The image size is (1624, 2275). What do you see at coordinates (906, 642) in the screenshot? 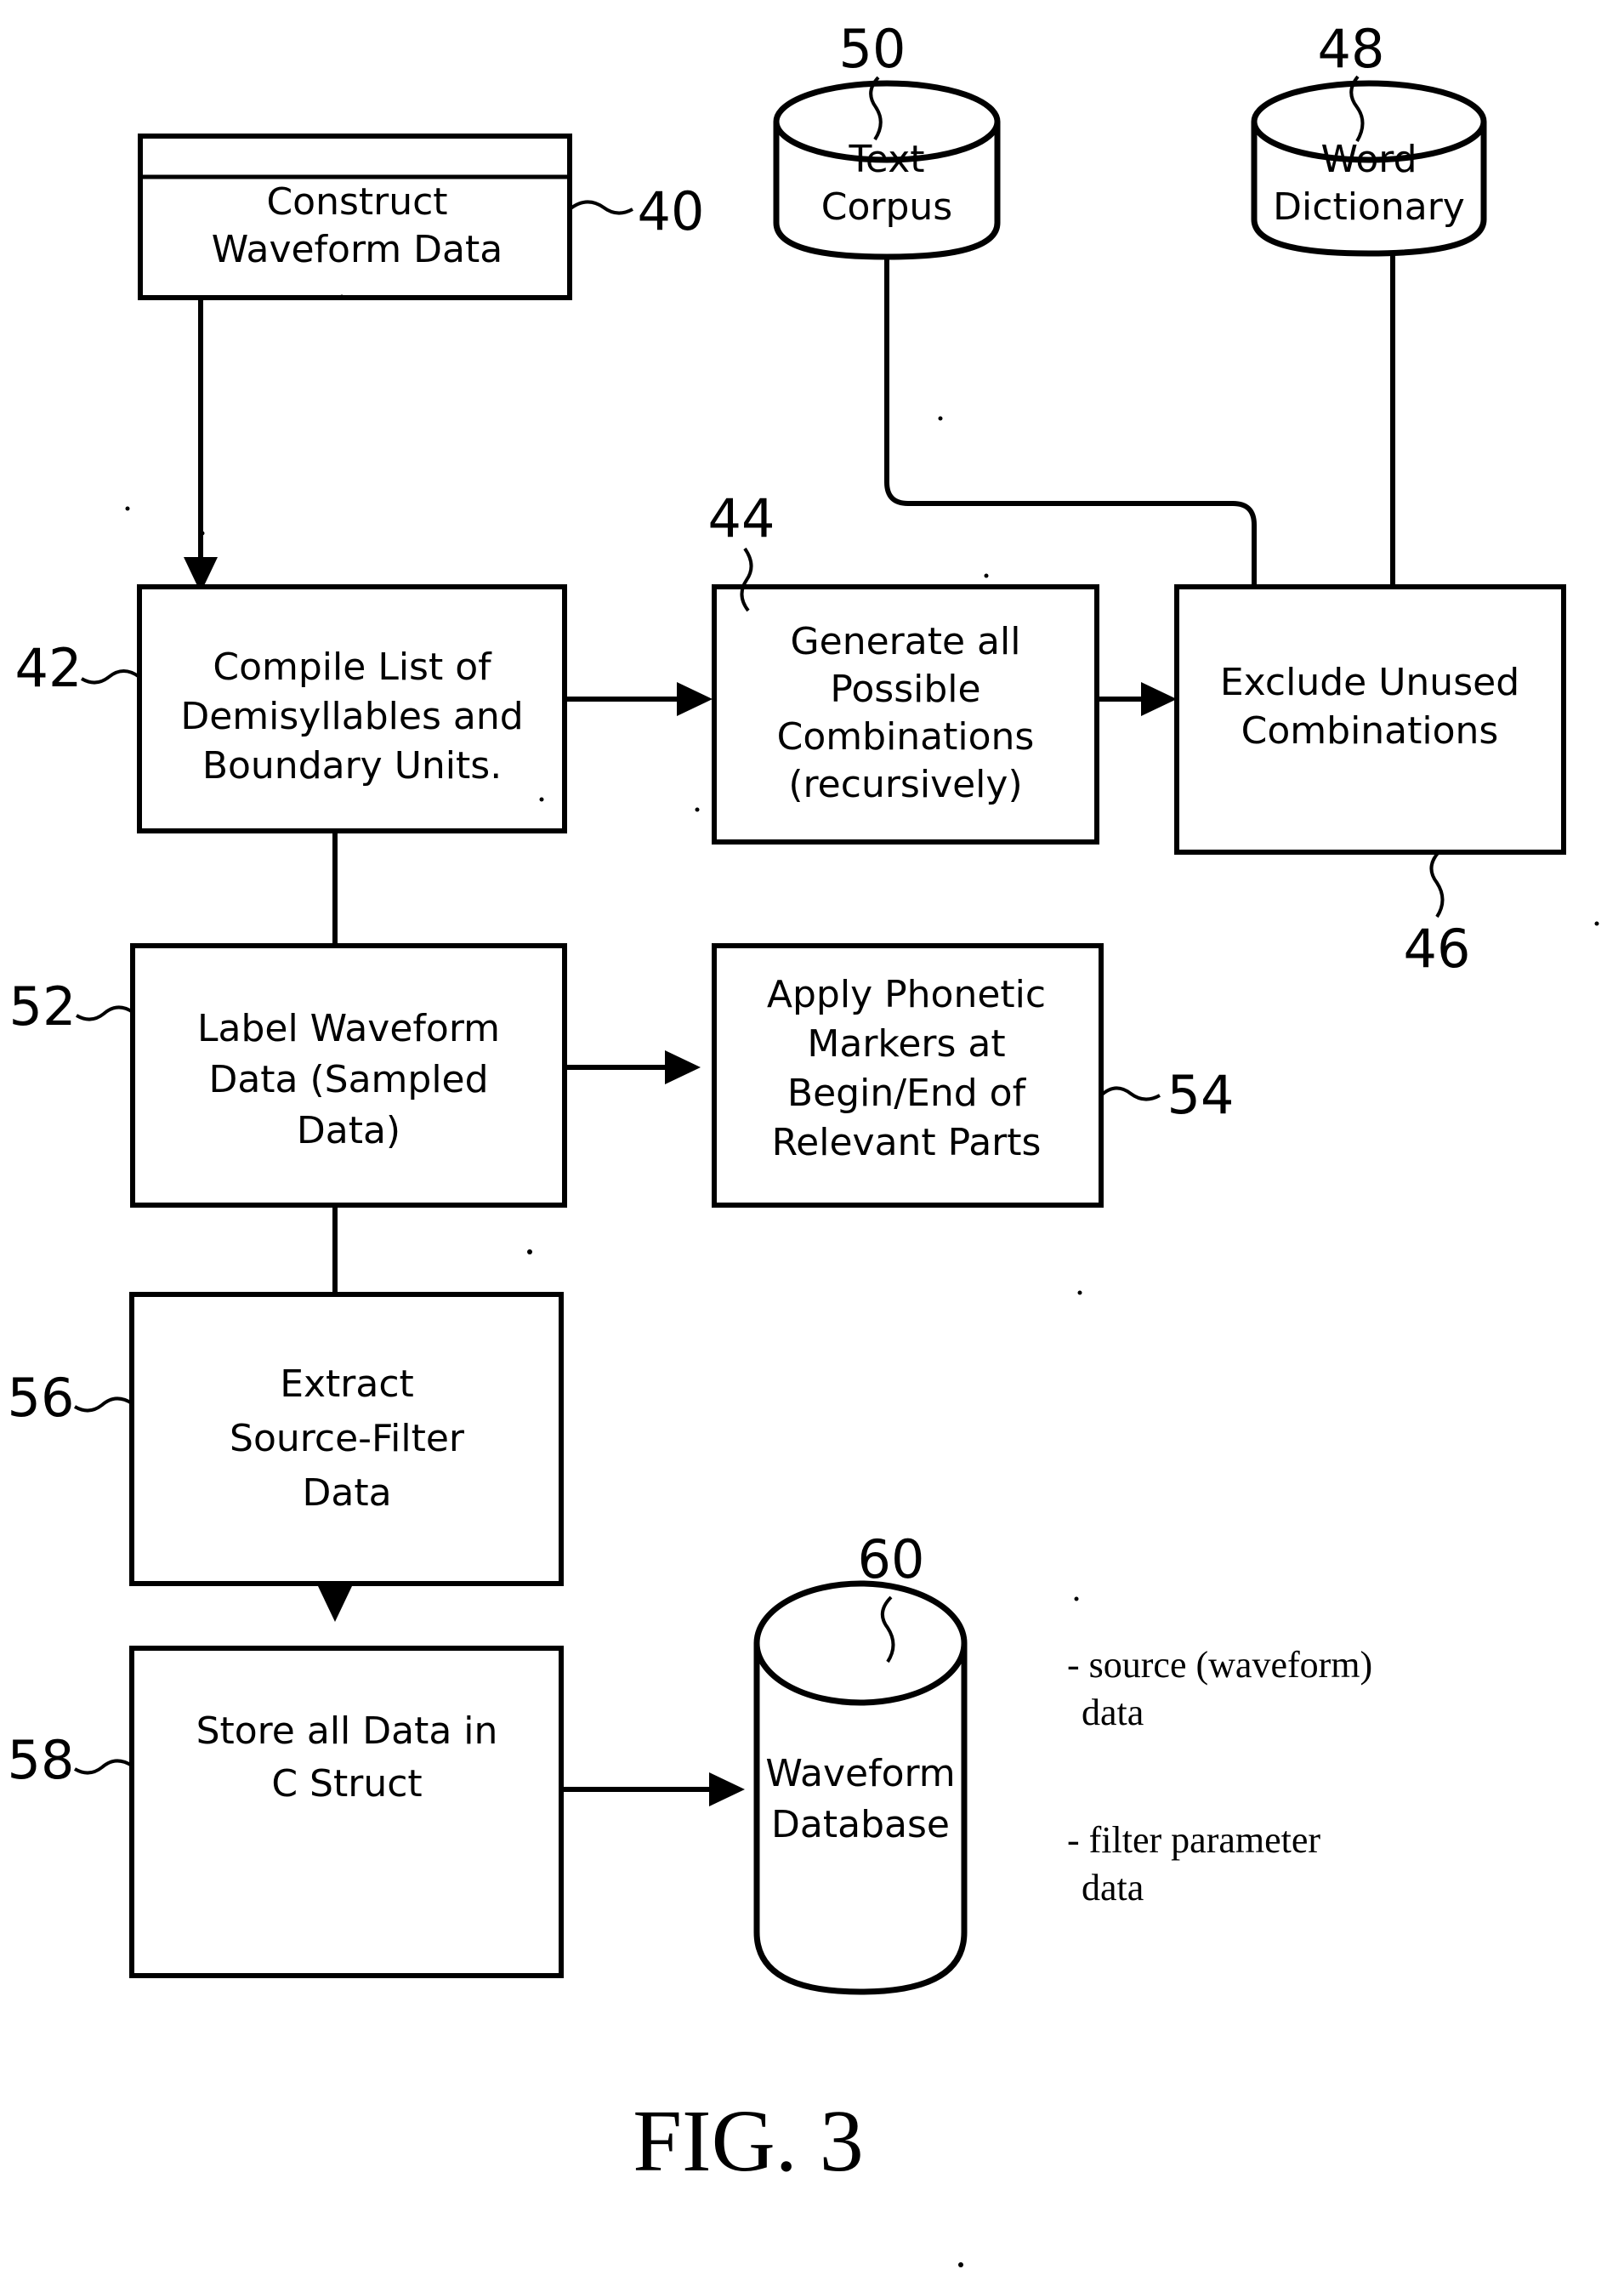
I see `generate-combinations-line-1: Generate all` at bounding box center [906, 642].